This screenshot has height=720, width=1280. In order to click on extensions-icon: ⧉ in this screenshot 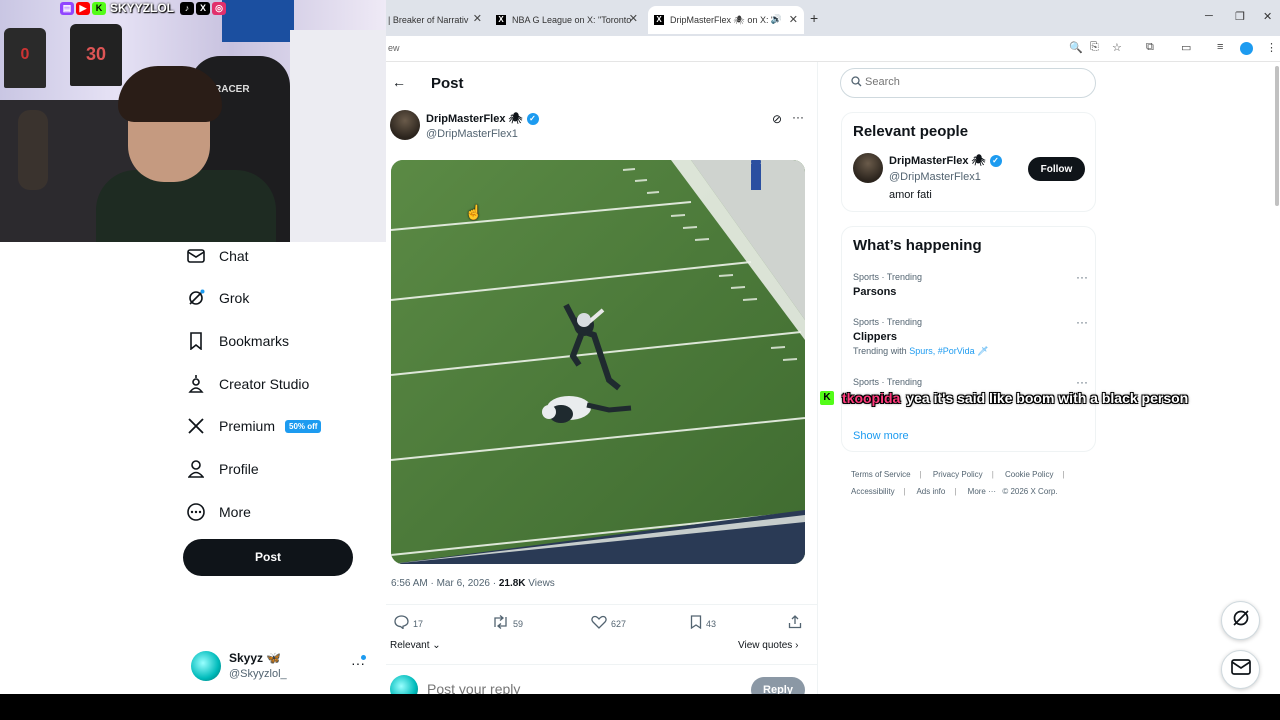, I will do `click(1150, 47)`.